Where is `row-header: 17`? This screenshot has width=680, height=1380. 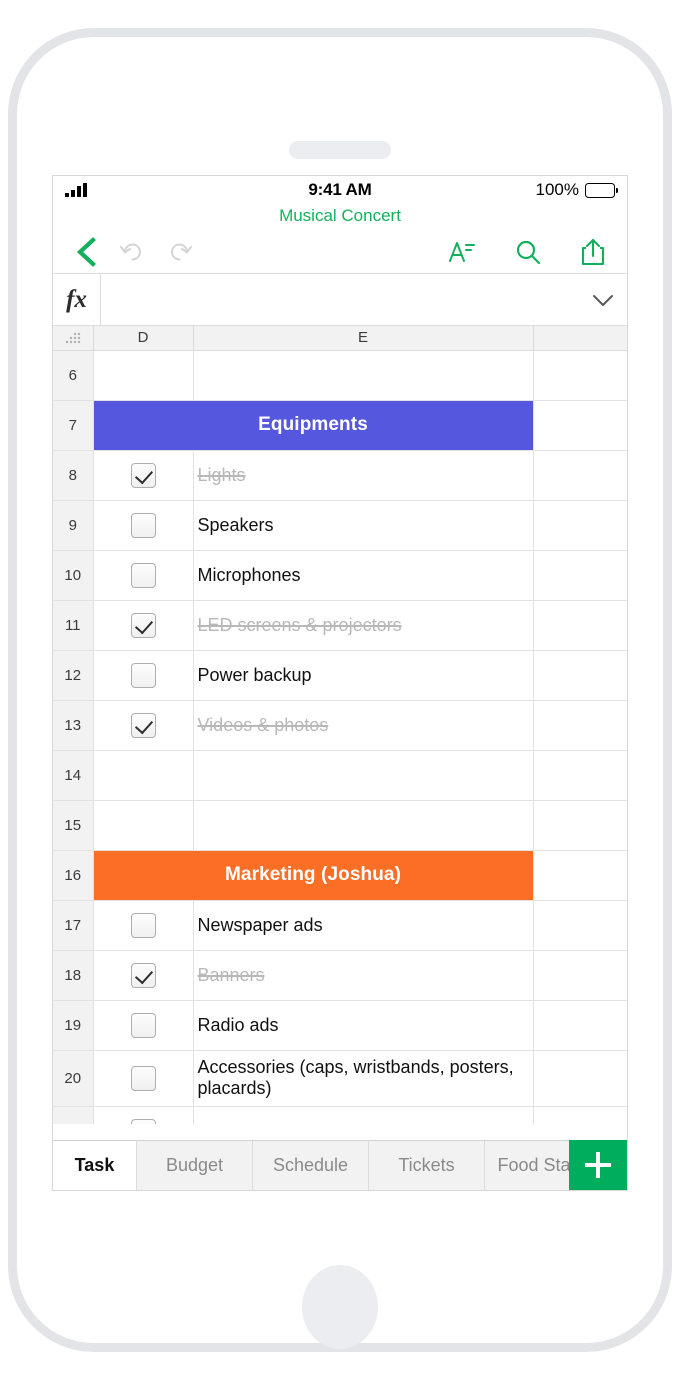
row-header: 17 is located at coordinates (73, 925).